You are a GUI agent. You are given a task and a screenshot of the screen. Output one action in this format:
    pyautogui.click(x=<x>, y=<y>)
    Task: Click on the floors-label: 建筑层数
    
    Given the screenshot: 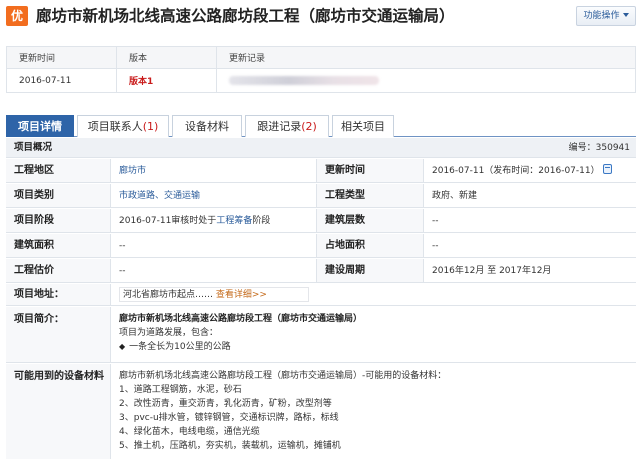 What is the action you would take?
    pyautogui.click(x=370, y=220)
    